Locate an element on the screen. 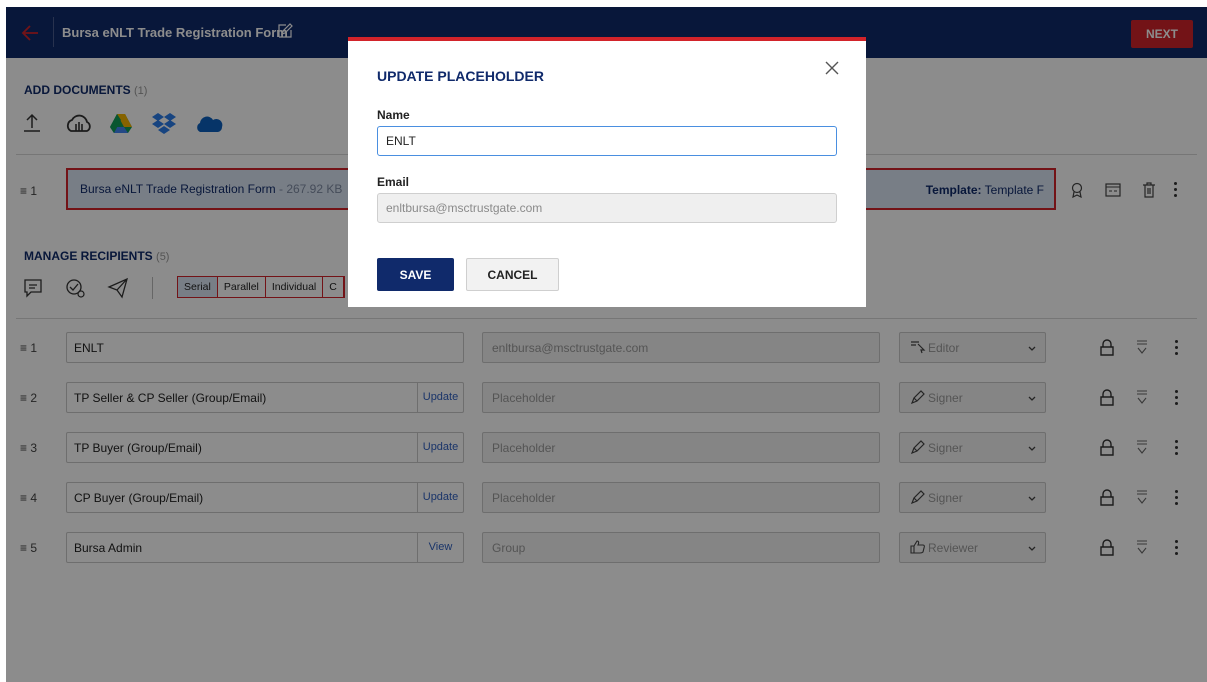 This screenshot has height=682, width=1207. name-label: Name is located at coordinates (393, 115).